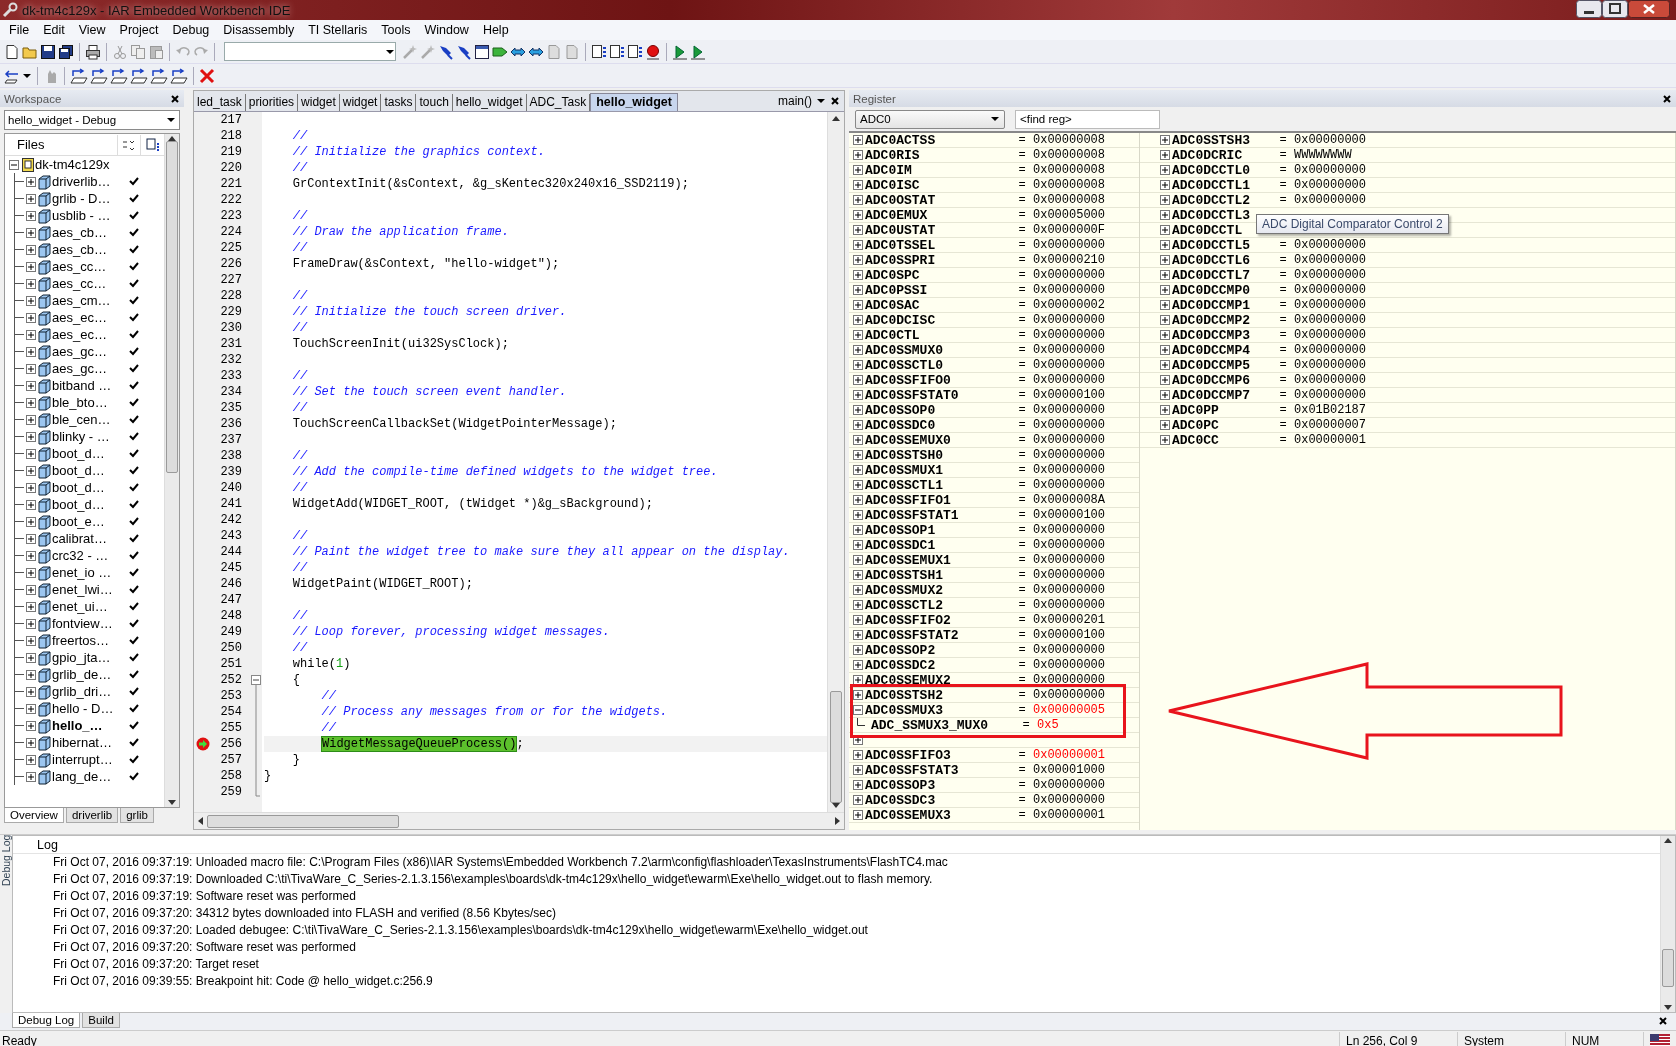 This screenshot has width=1676, height=1046. What do you see at coordinates (930, 119) in the screenshot?
I see `register-group-dropdown: ADC0` at bounding box center [930, 119].